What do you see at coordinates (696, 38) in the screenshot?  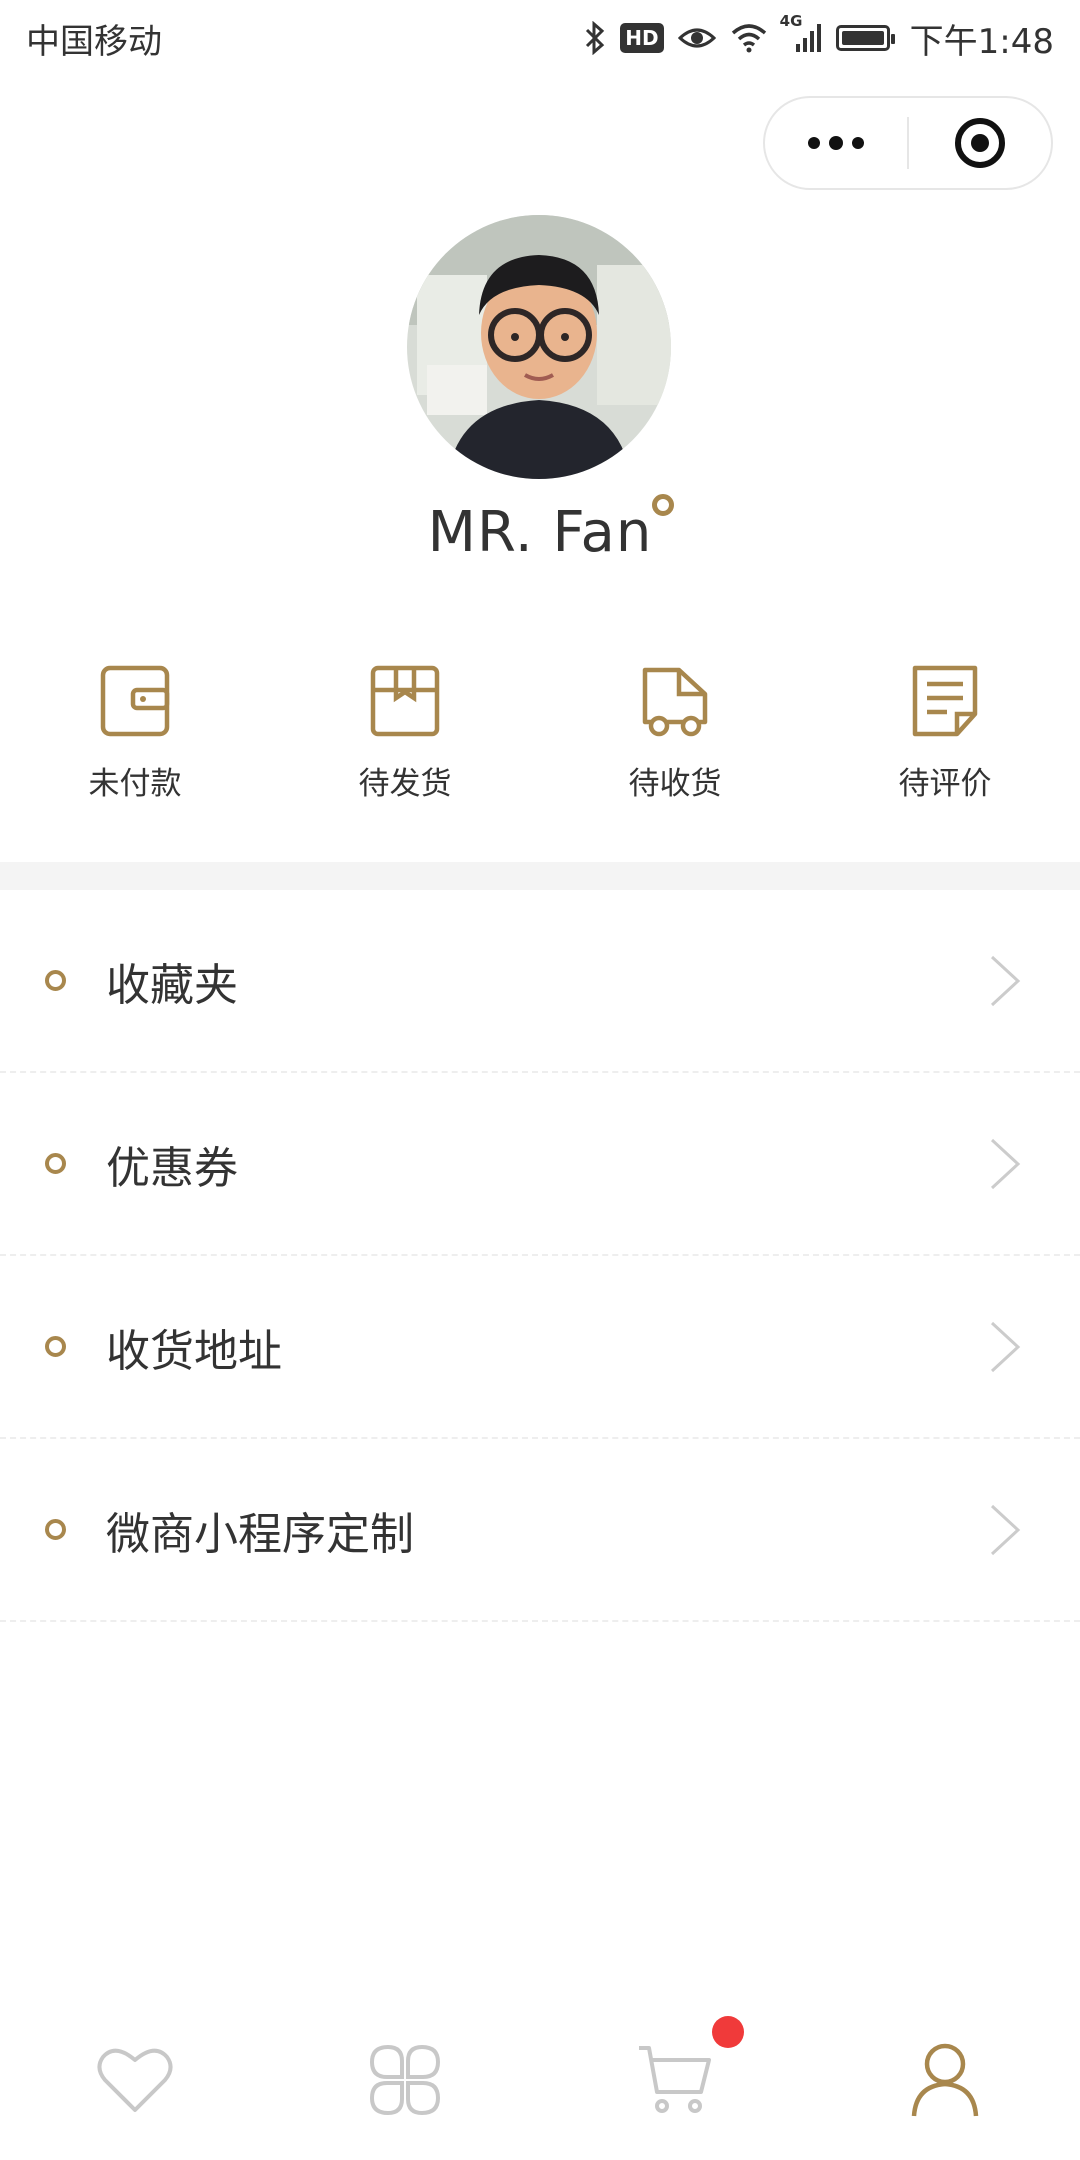 I see `eye-icon` at bounding box center [696, 38].